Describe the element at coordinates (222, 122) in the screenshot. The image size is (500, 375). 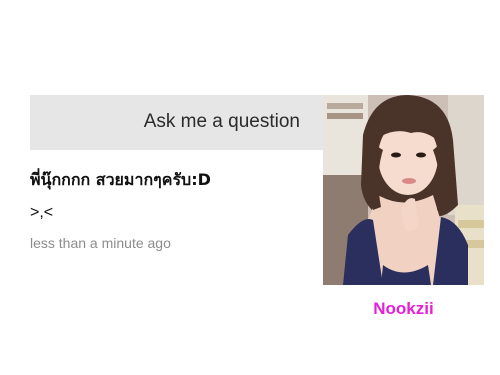
I see `ask-question-title: Ask me a question` at that location.